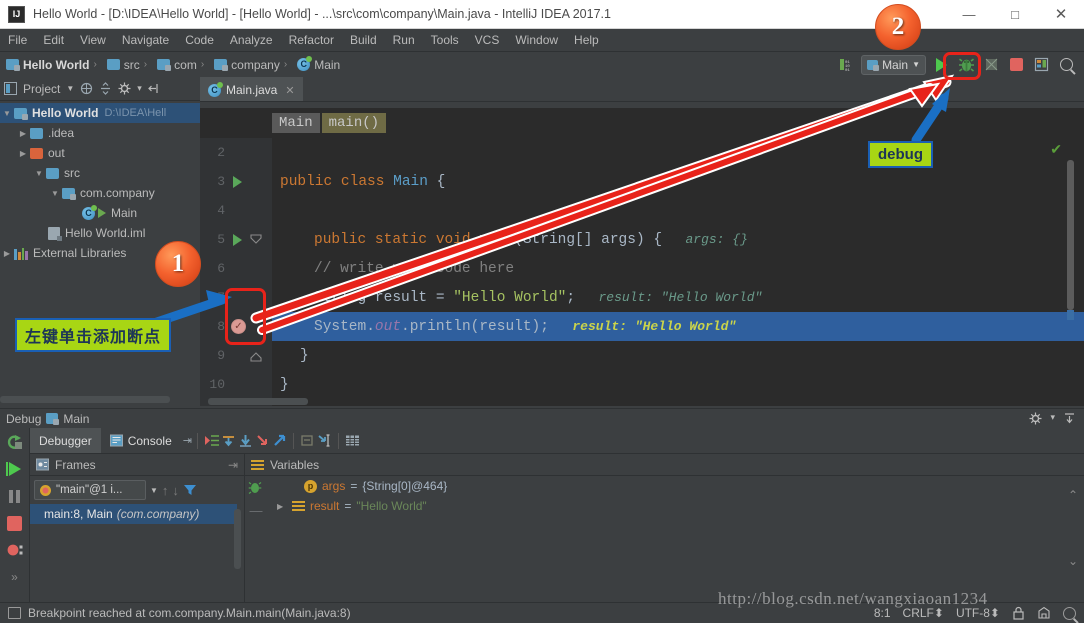 The width and height of the screenshot is (1084, 623). What do you see at coordinates (1044, 613) in the screenshot?
I see `hector-icon` at bounding box center [1044, 613].